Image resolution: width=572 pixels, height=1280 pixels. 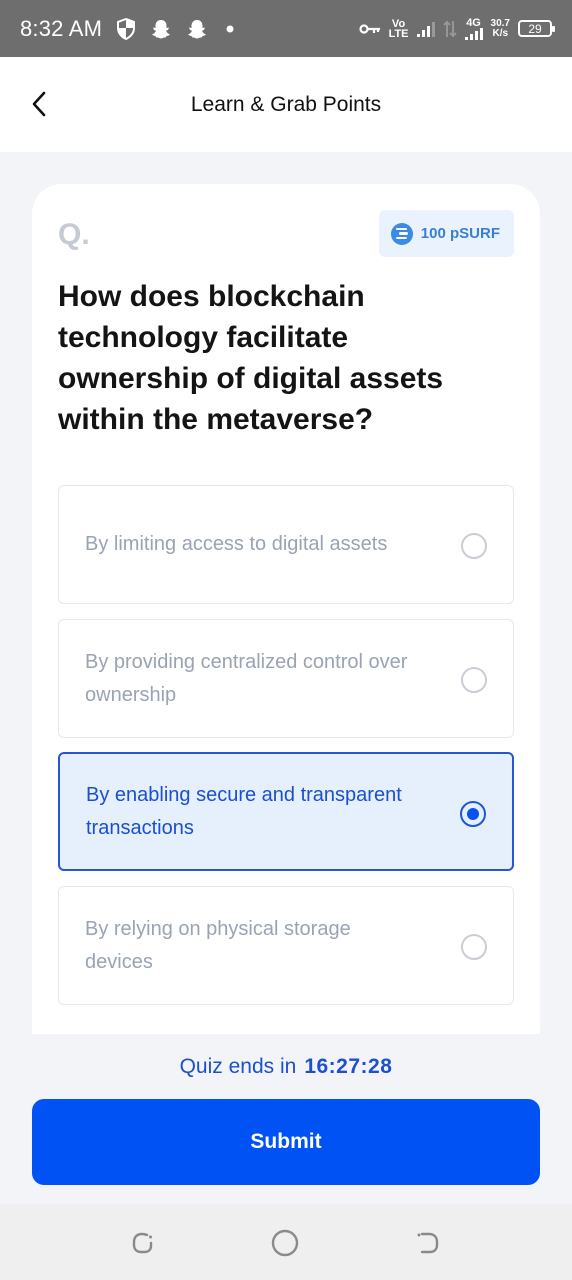 What do you see at coordinates (218, 945) in the screenshot?
I see `option-label: By relying on physical storage devices` at bounding box center [218, 945].